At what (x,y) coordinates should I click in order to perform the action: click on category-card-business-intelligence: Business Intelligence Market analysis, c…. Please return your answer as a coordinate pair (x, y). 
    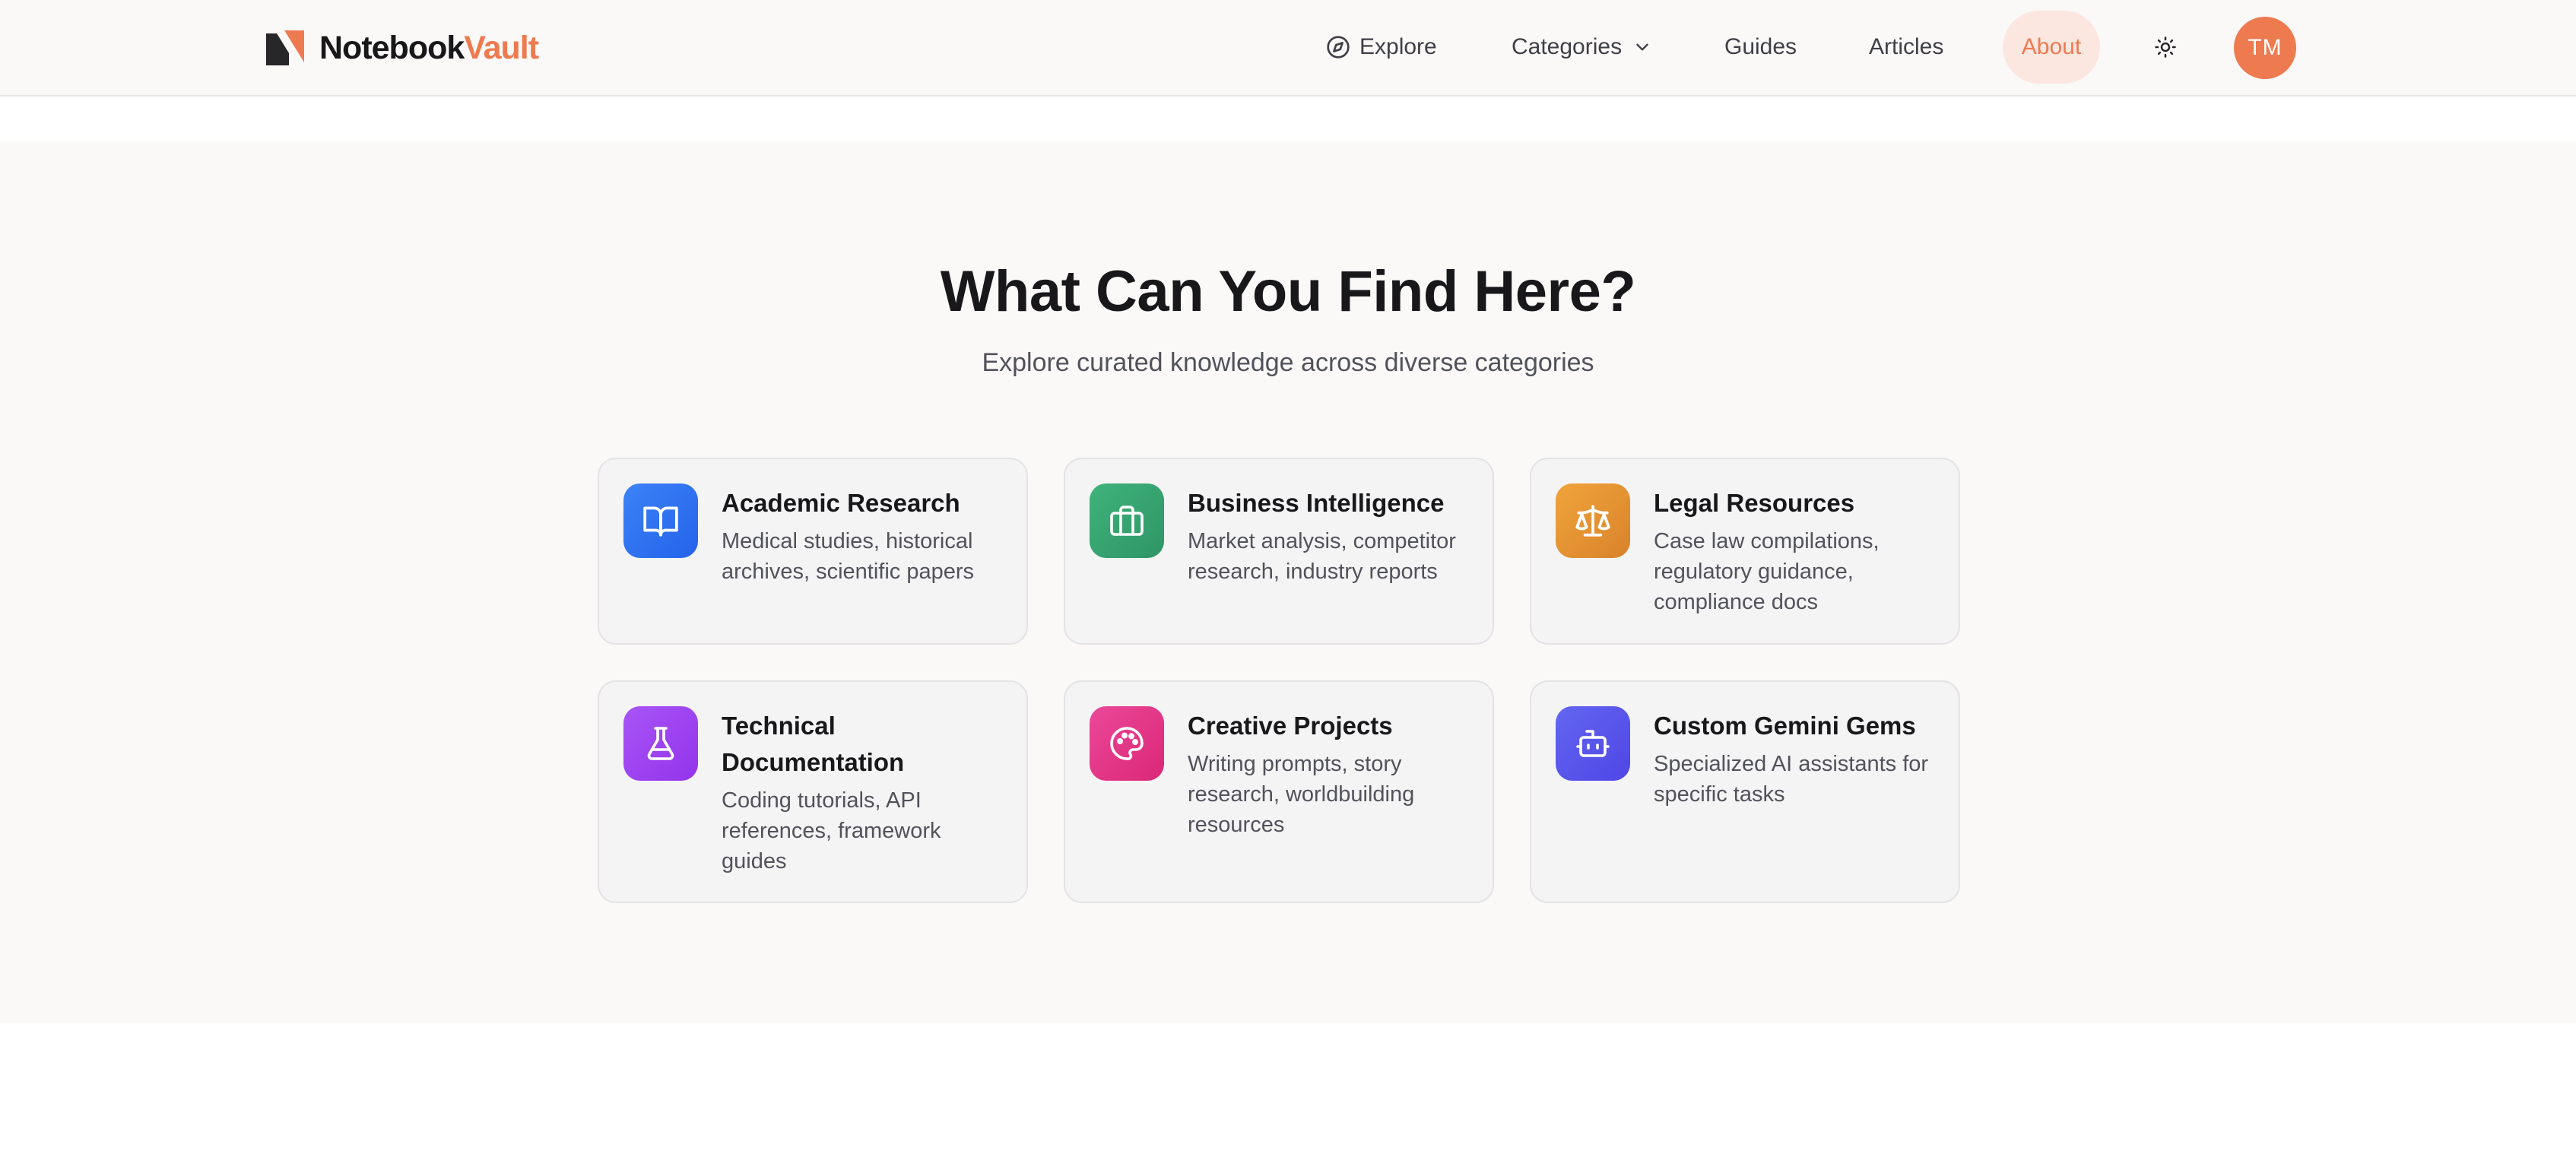
    Looking at the image, I should click on (1279, 551).